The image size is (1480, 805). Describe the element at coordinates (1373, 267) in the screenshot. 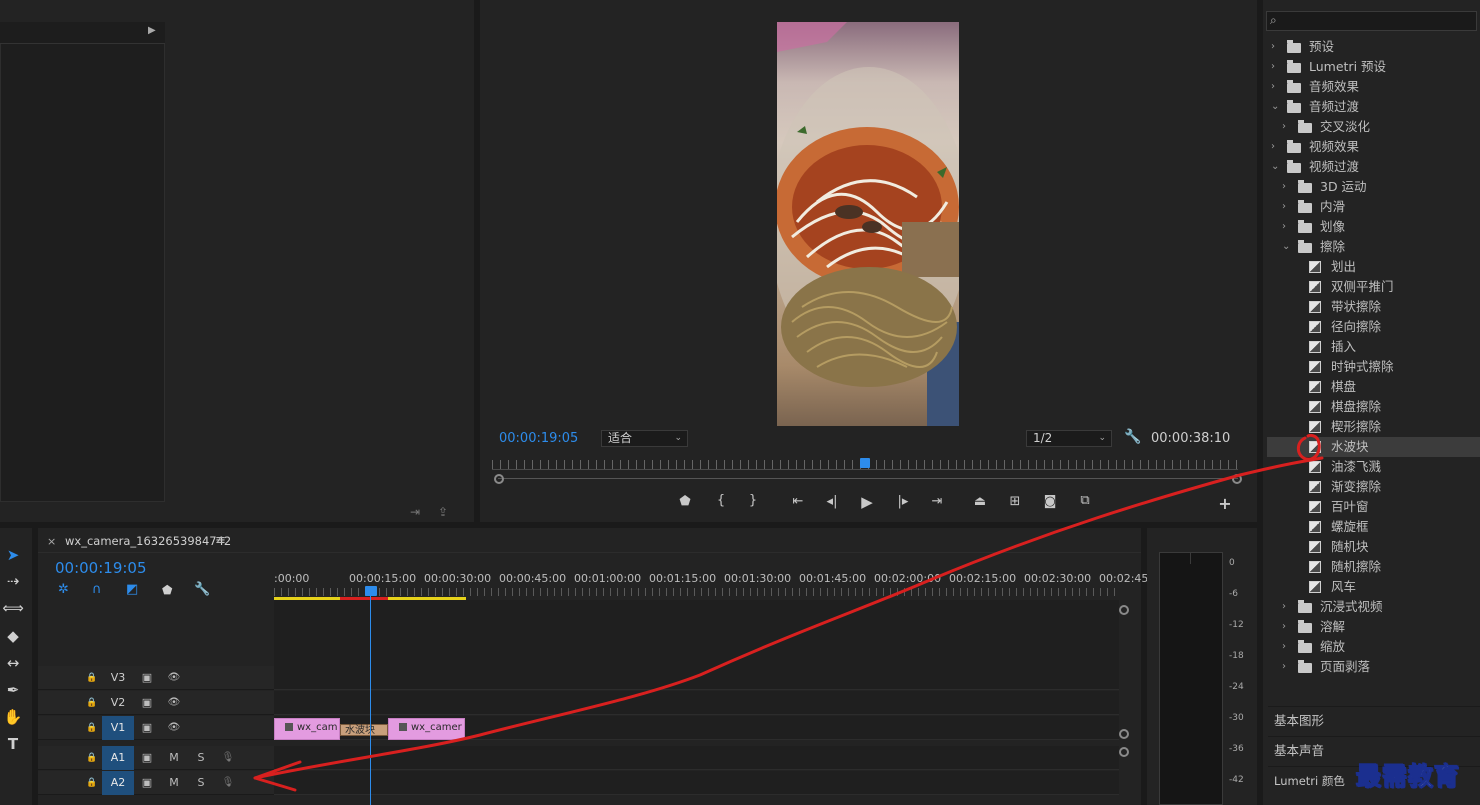

I see `effects-tree-item: 划出` at that location.